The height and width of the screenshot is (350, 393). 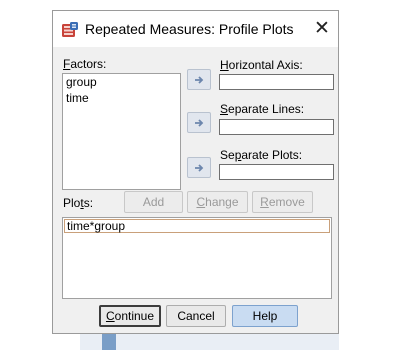 What do you see at coordinates (282, 202) in the screenshot?
I see `remove-button: Remove` at bounding box center [282, 202].